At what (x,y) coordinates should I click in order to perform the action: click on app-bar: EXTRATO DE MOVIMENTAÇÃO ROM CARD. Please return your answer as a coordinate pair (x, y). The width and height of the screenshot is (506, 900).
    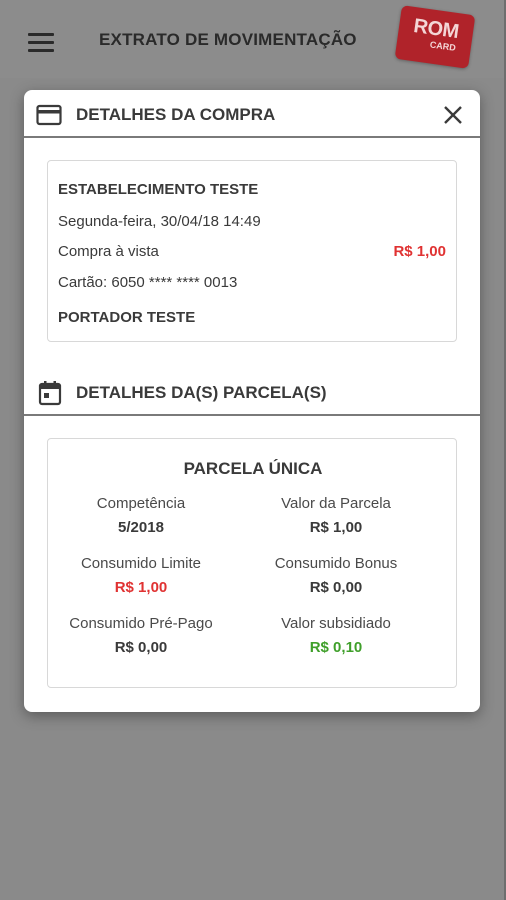
    Looking at the image, I should click on (253, 39).